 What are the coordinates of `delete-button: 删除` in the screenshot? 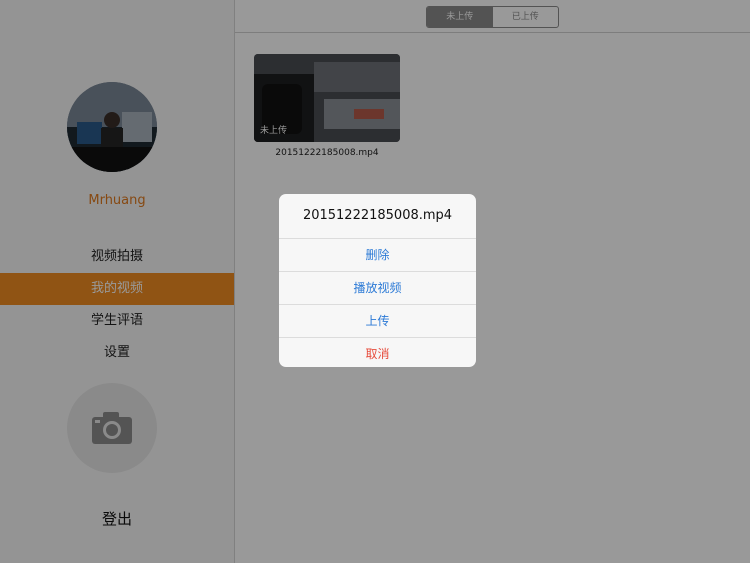 It's located at (377, 255).